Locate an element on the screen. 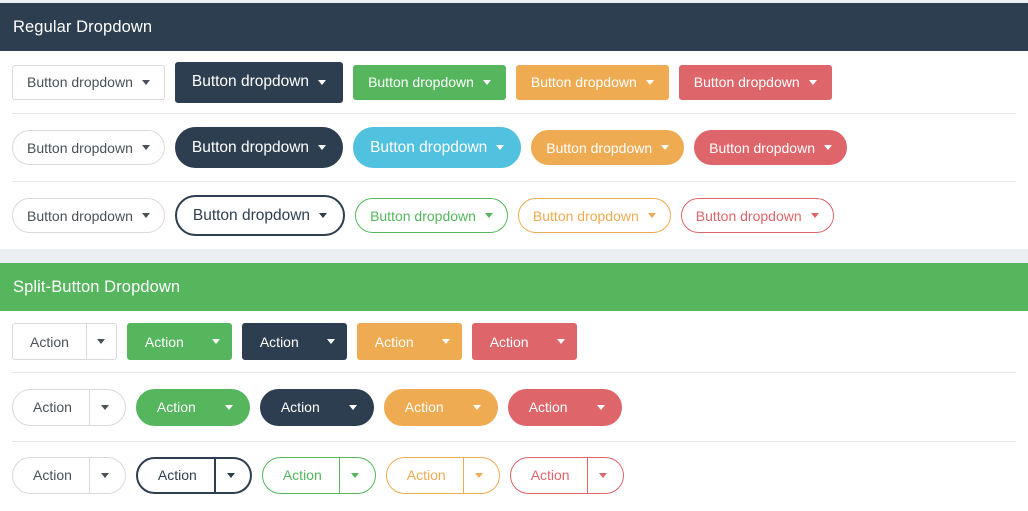  button-dropdown-default-outline: Button dropdown is located at coordinates (88, 215).